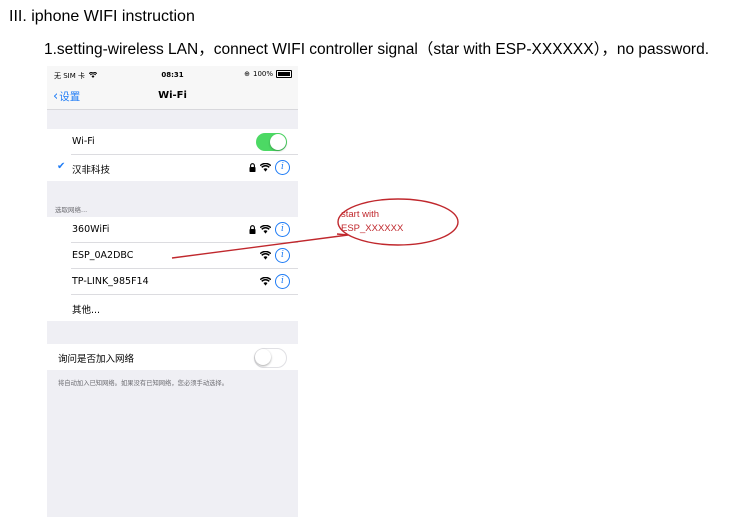 This screenshot has height=525, width=748. Describe the element at coordinates (96, 359) in the screenshot. I see `ask-to-join-label: 询问是否加入网络` at that location.